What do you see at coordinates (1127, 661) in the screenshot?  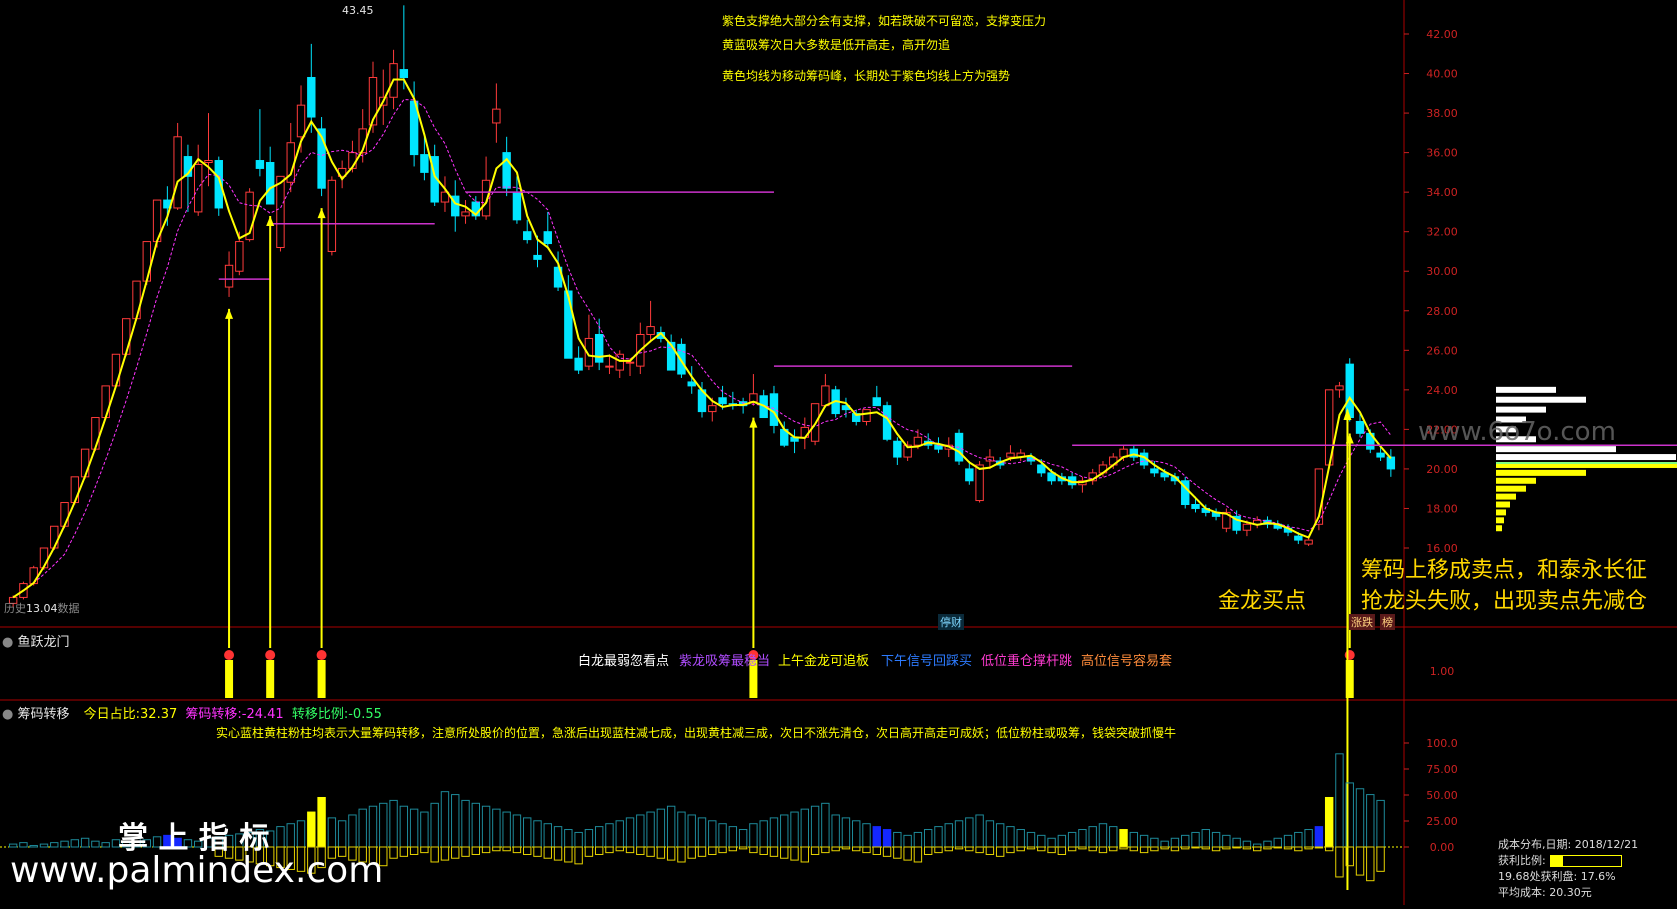 I see `legend-high-signal: 高位信号容易套` at bounding box center [1127, 661].